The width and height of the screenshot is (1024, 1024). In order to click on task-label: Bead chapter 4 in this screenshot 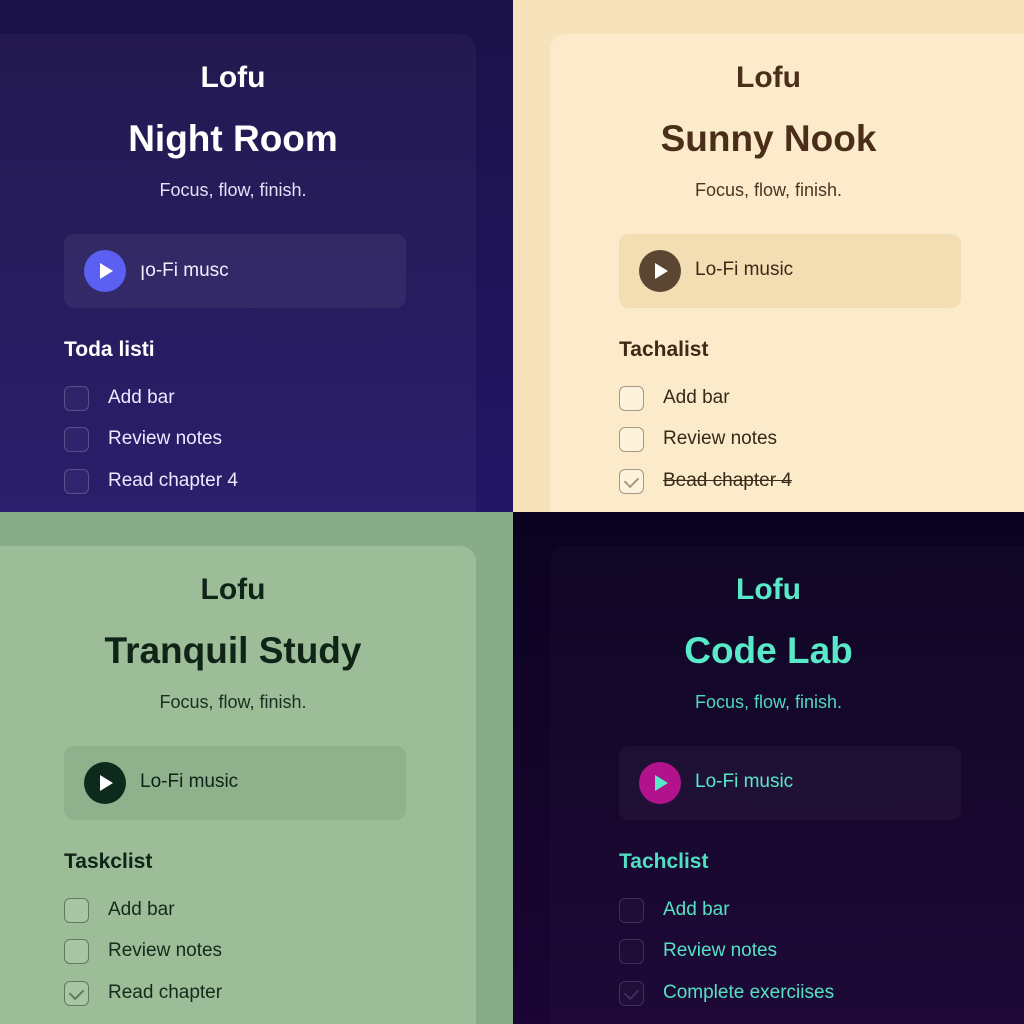, I will do `click(727, 480)`.